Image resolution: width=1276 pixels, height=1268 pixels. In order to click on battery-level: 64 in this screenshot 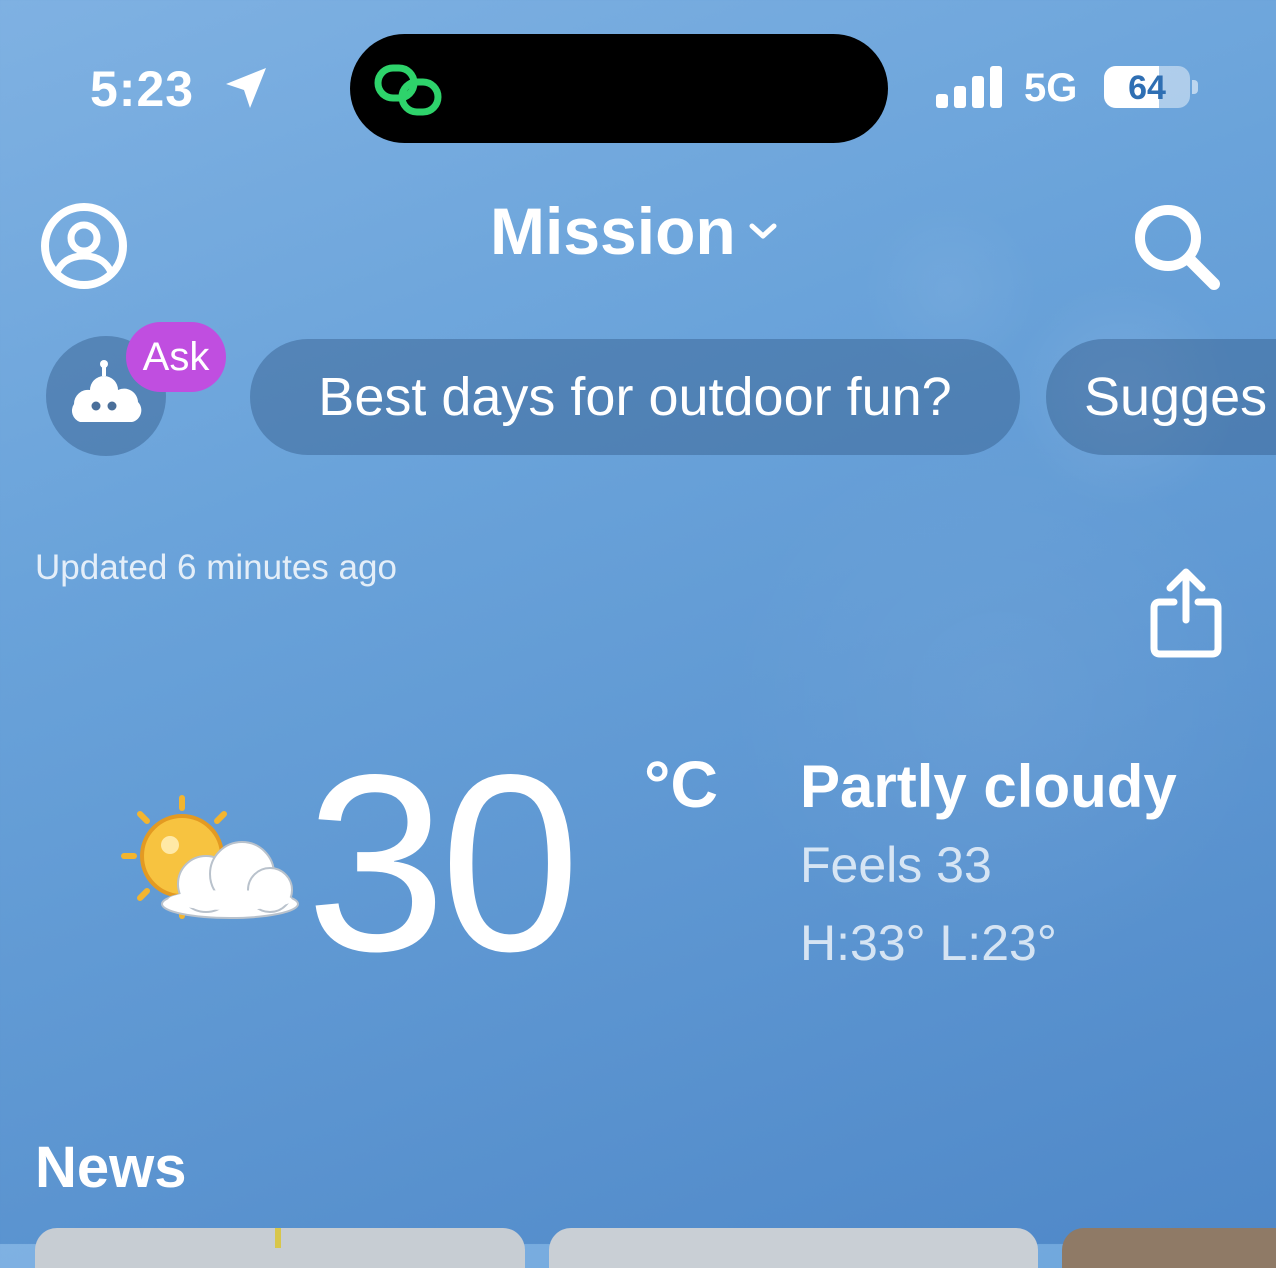, I will do `click(1147, 88)`.